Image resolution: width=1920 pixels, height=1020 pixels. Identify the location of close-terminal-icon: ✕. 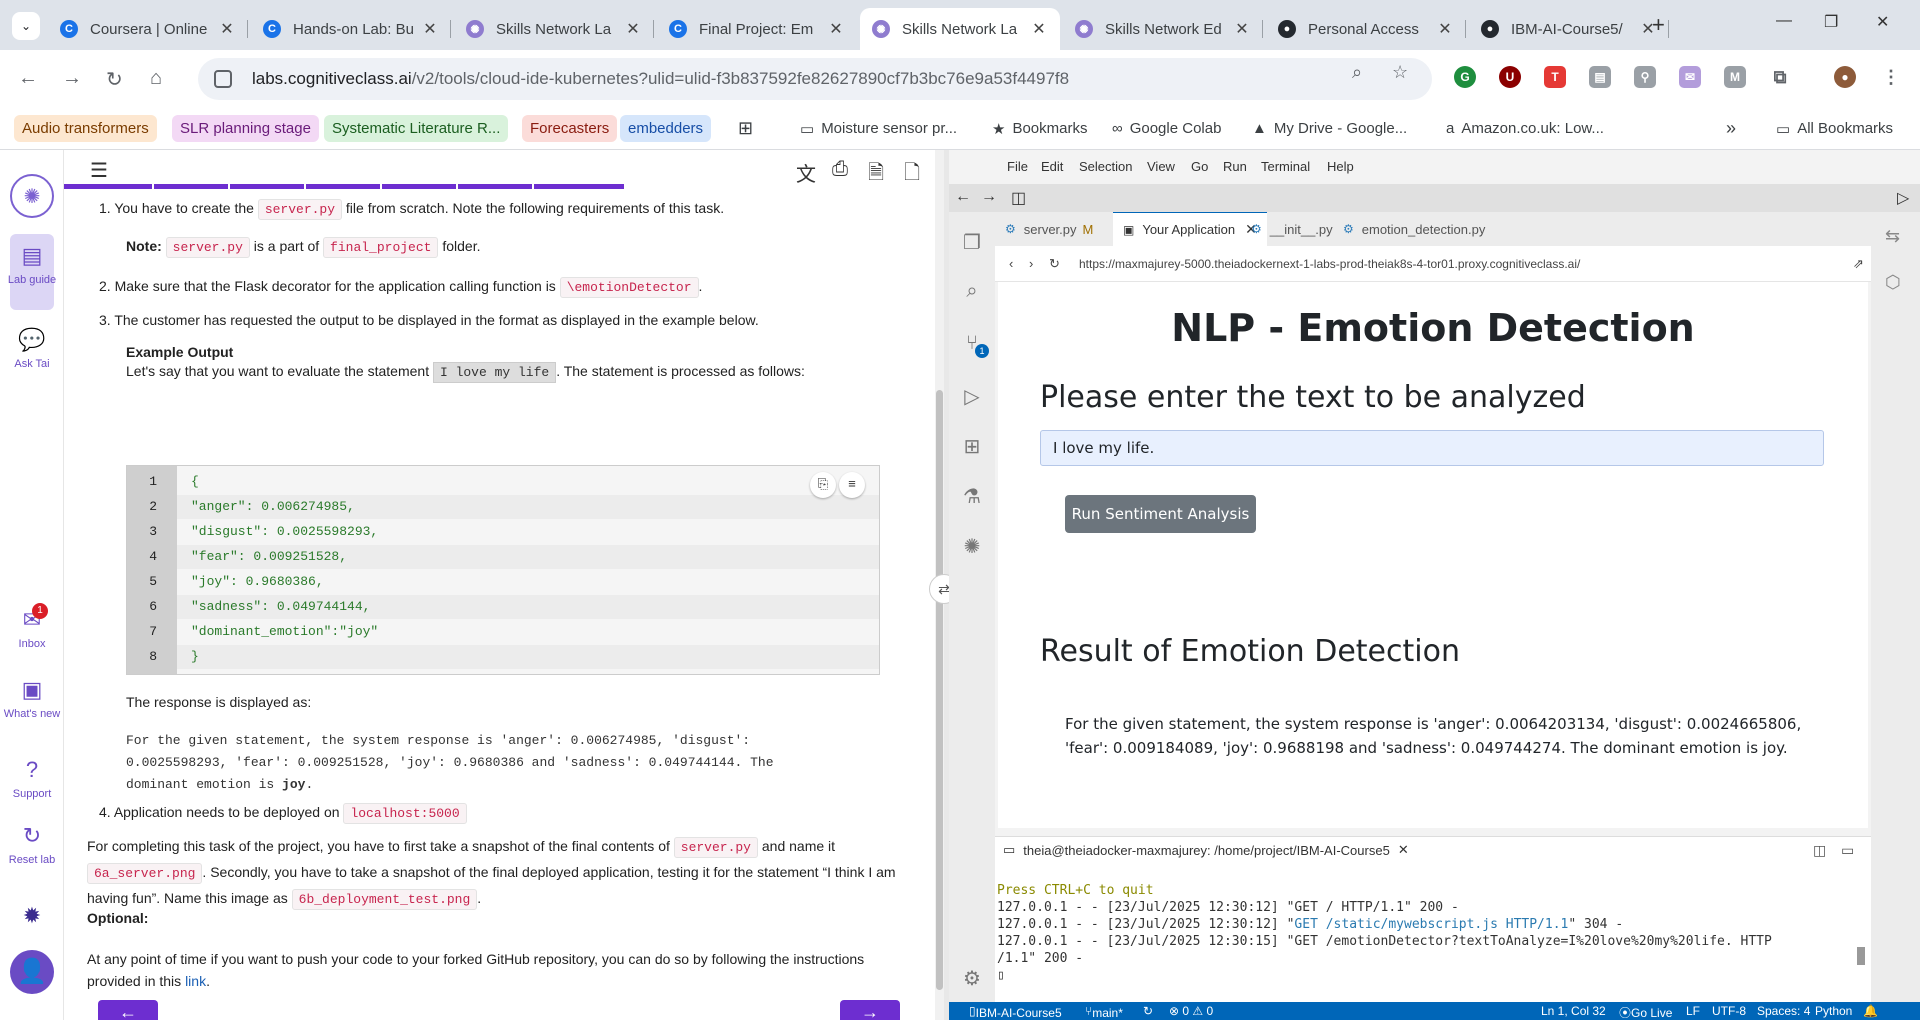
(1403, 850).